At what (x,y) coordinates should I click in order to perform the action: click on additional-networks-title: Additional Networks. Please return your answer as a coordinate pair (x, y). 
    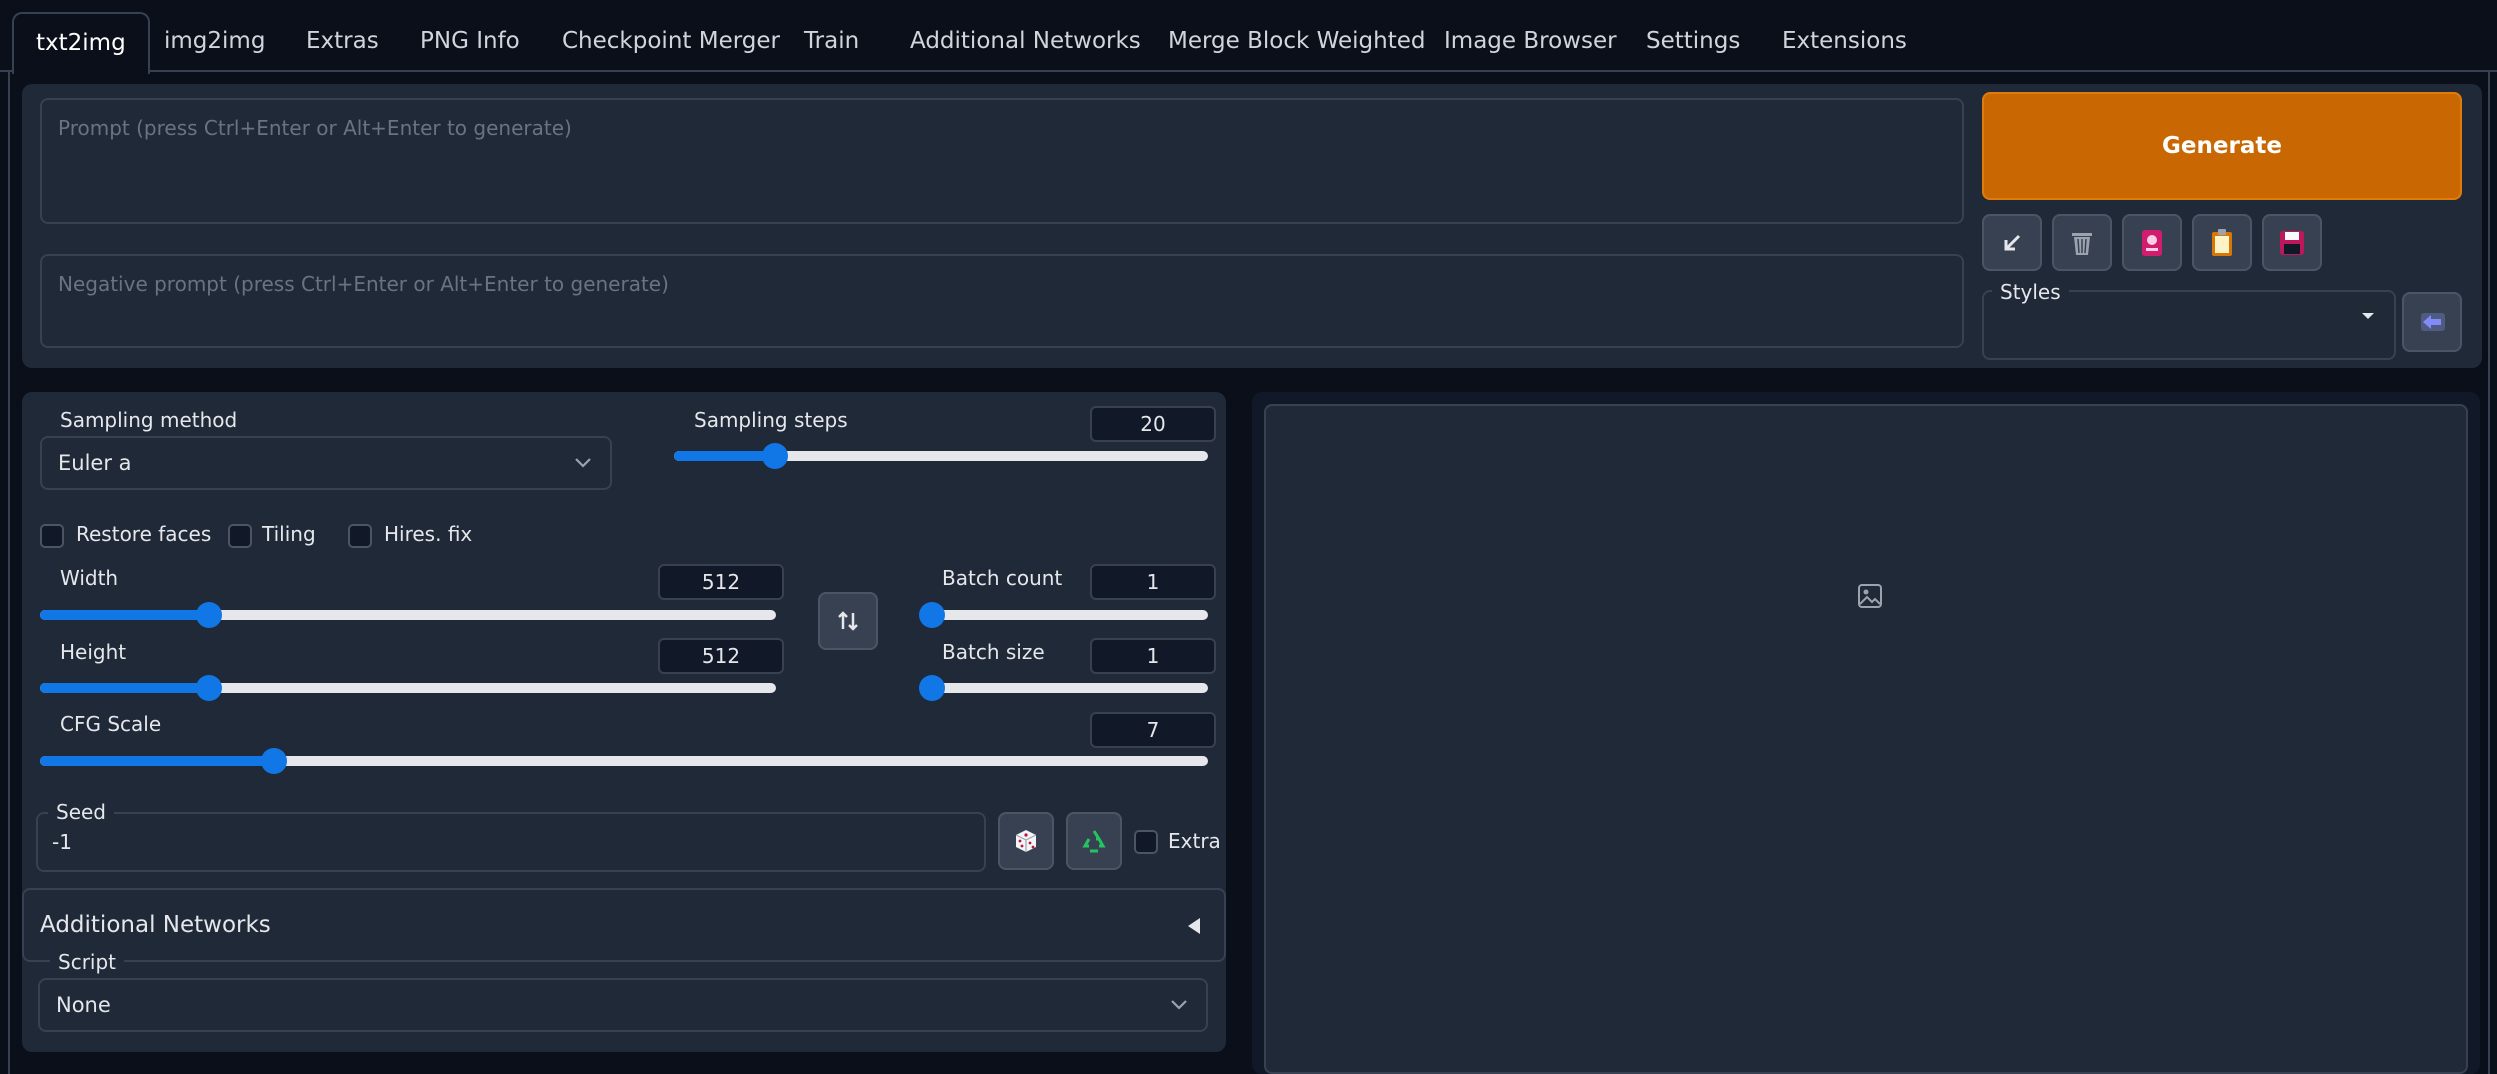
    Looking at the image, I should click on (155, 925).